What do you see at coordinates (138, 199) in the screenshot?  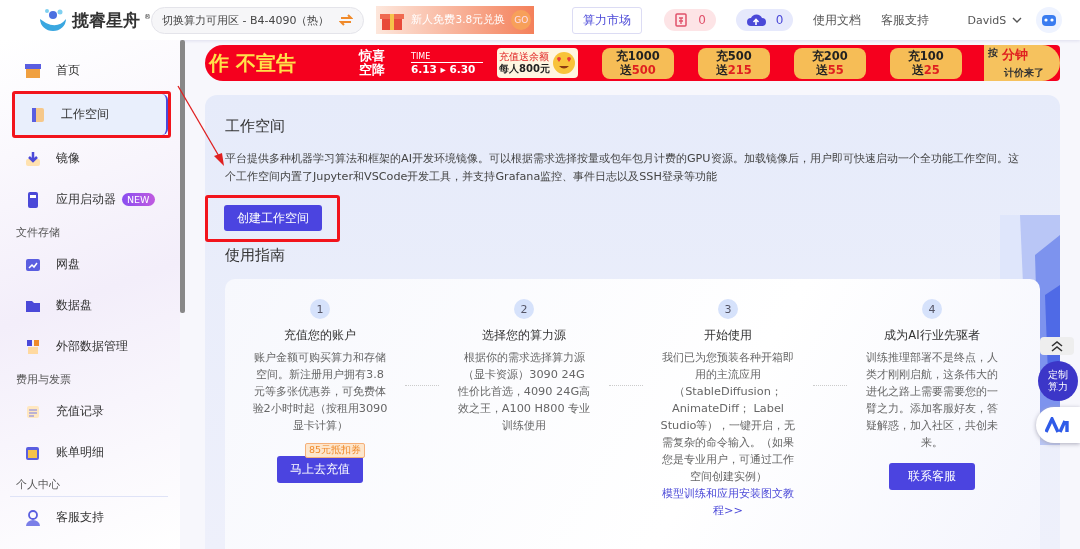 I see `new-badge: NEW` at bounding box center [138, 199].